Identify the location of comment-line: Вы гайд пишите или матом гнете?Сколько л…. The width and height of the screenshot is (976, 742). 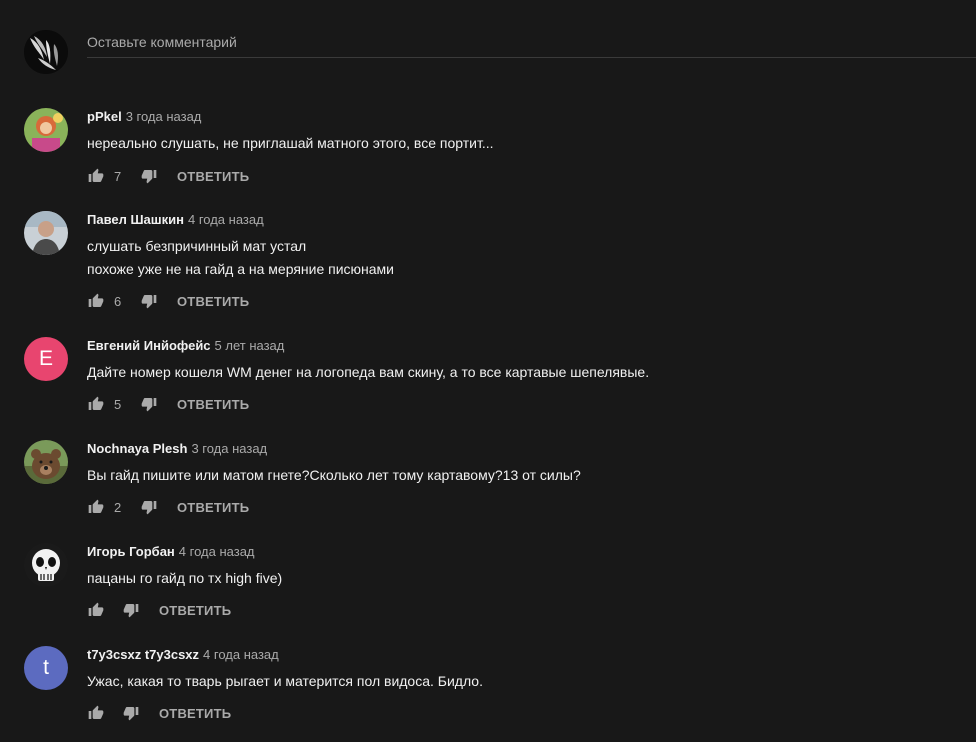
(334, 475).